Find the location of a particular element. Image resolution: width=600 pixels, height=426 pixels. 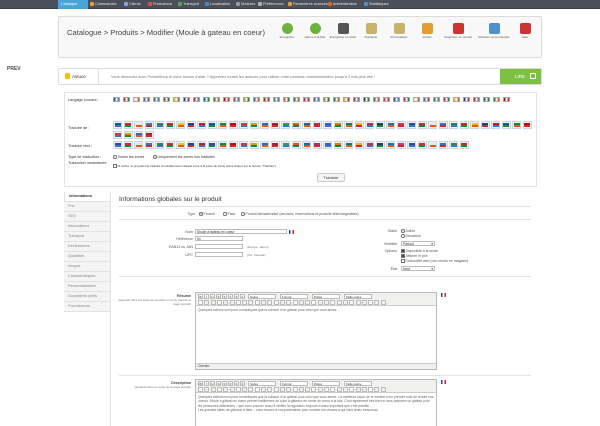

help-button: Aide is located at coordinates (525, 31).